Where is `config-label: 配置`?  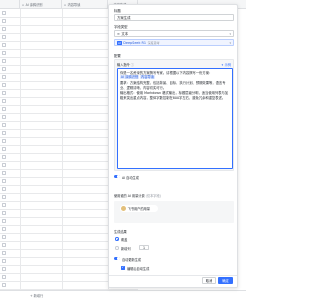 config-label: 配置 is located at coordinates (117, 56).